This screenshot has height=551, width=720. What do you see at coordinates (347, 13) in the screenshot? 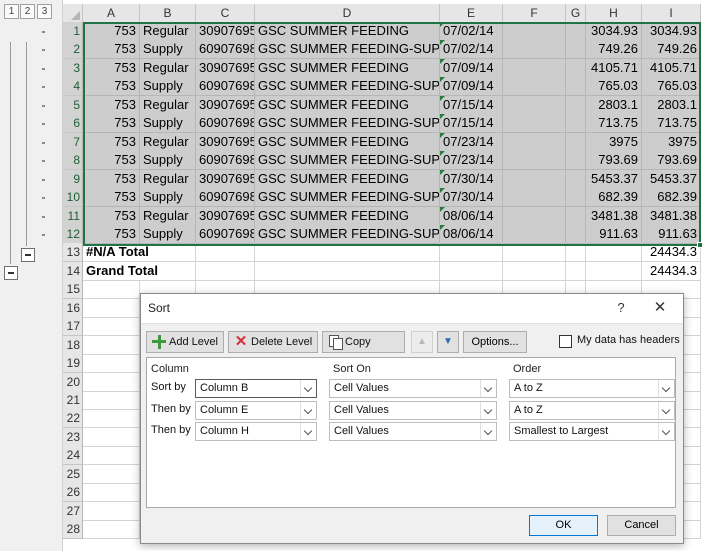
I see `column-header-d: D` at bounding box center [347, 13].